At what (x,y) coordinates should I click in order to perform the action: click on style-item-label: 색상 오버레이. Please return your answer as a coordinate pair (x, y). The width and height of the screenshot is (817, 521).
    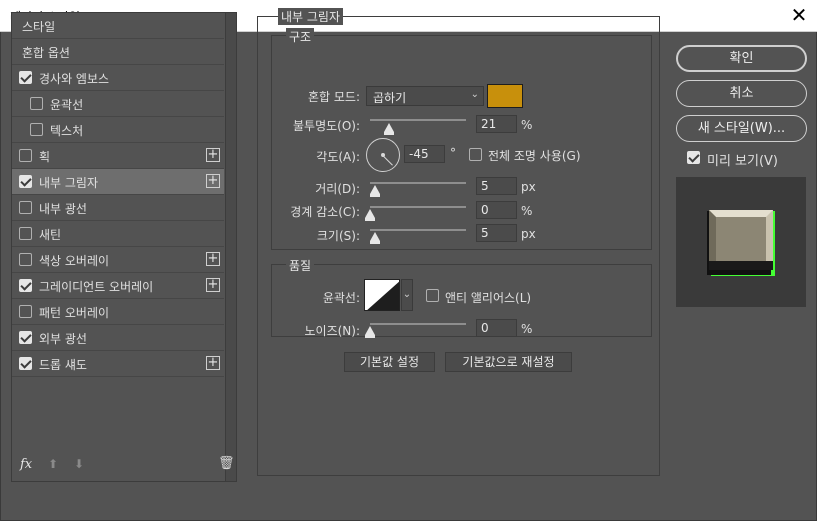
    Looking at the image, I should click on (74, 261).